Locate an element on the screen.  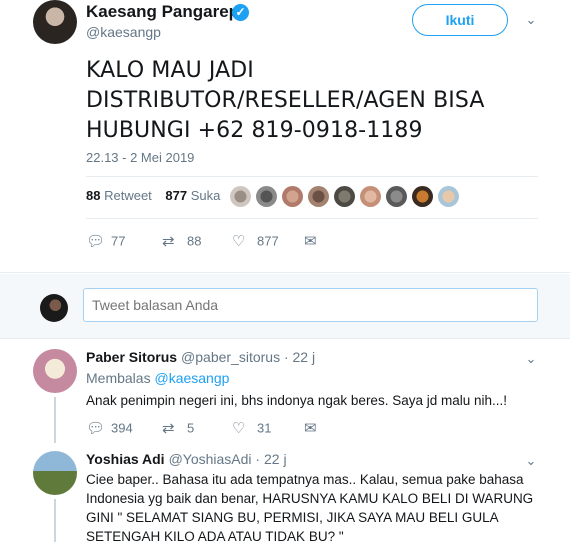
replying-to: Membalas @kaesangp is located at coordinates (158, 378).